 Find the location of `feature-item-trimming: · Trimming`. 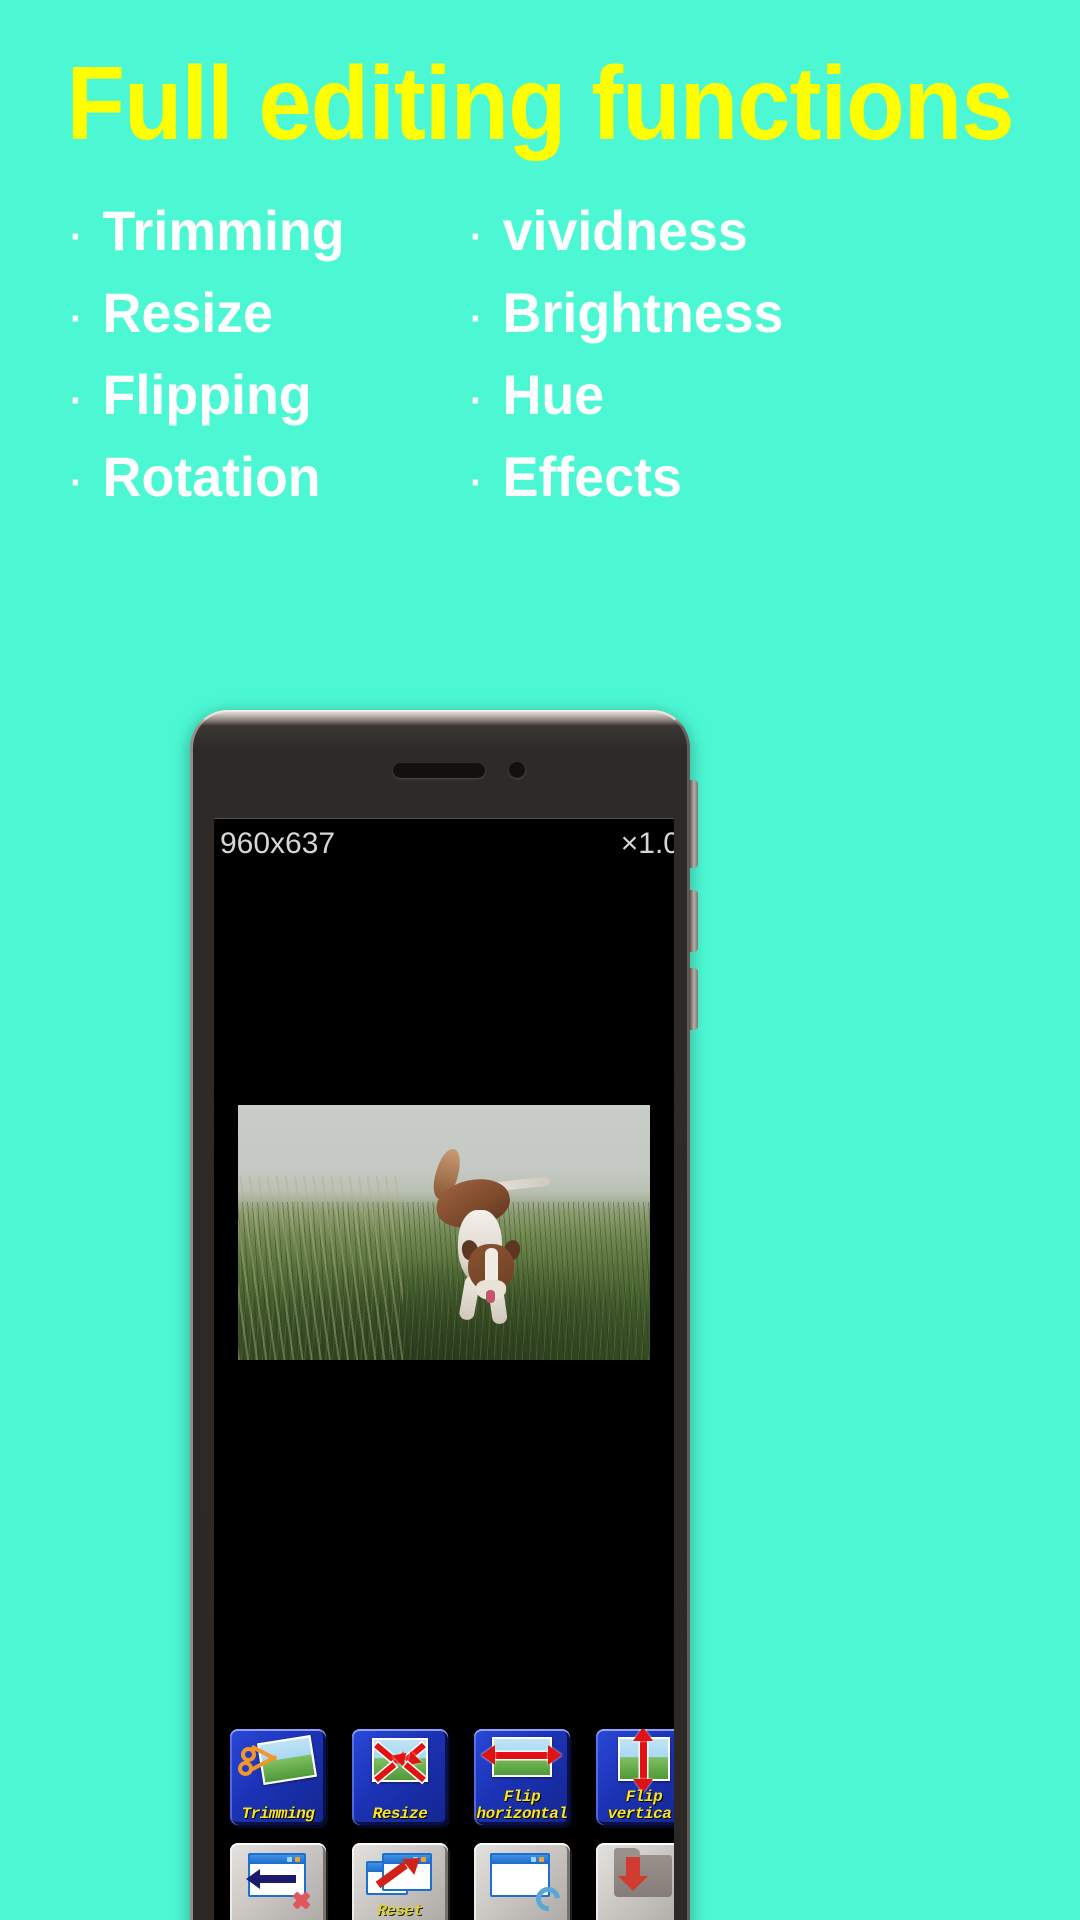

feature-item-trimming: · Trimming is located at coordinates (291, 231).